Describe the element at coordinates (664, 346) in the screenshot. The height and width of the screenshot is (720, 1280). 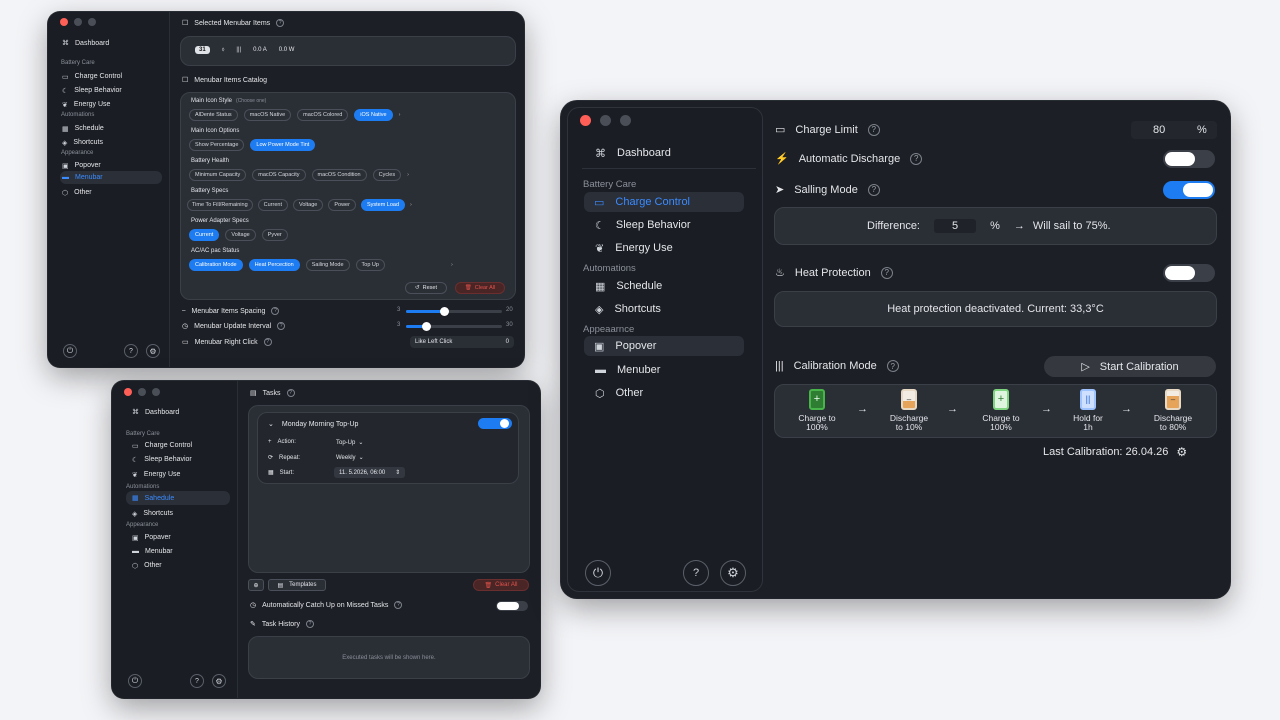
I see `sidebar-item-popover: ▣ Popover` at that location.